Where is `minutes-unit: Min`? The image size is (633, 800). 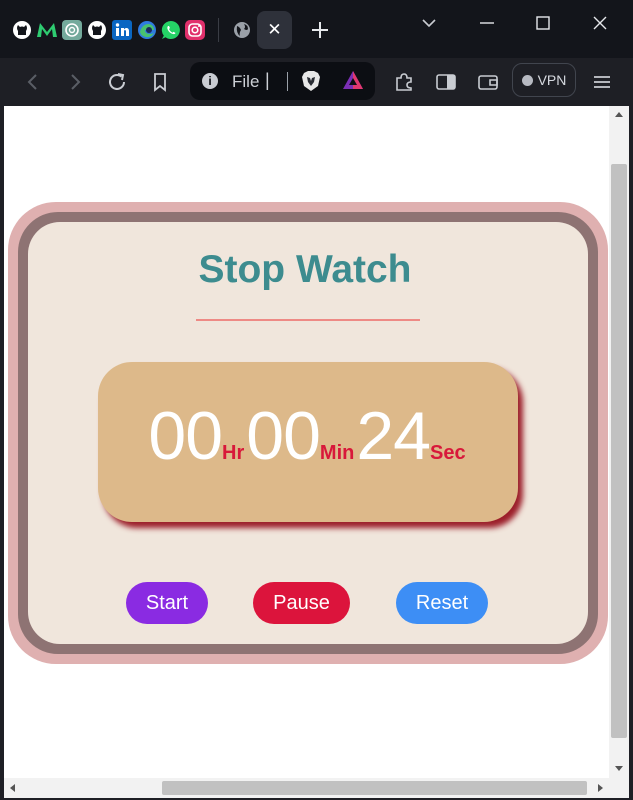 minutes-unit: Min is located at coordinates (337, 453).